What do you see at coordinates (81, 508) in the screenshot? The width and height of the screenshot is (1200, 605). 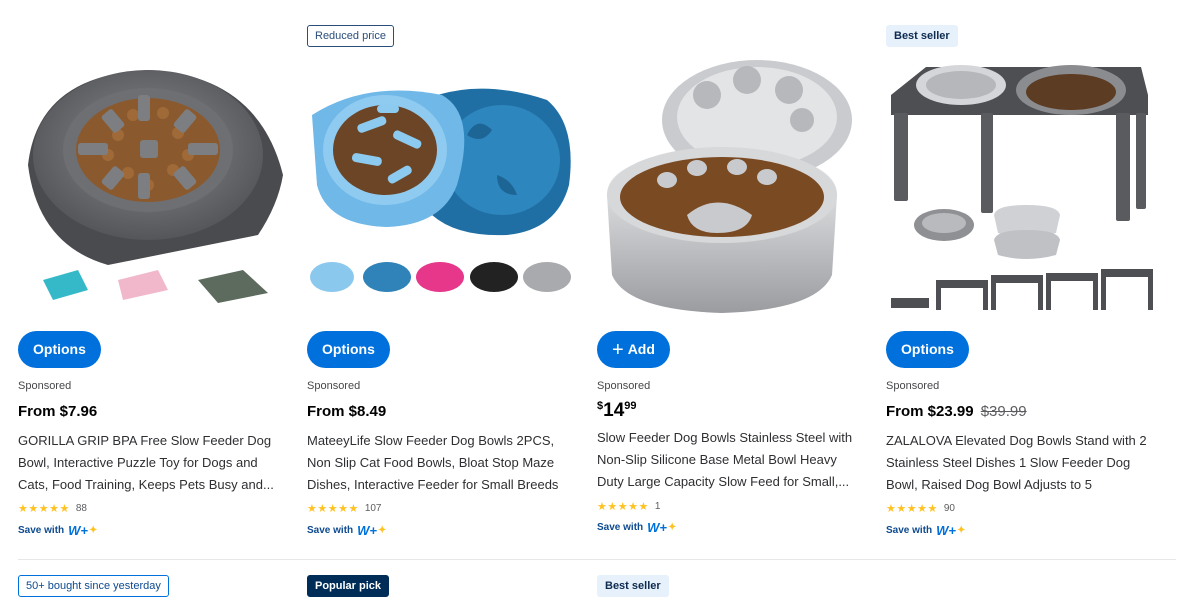 I see `review-count: 88` at bounding box center [81, 508].